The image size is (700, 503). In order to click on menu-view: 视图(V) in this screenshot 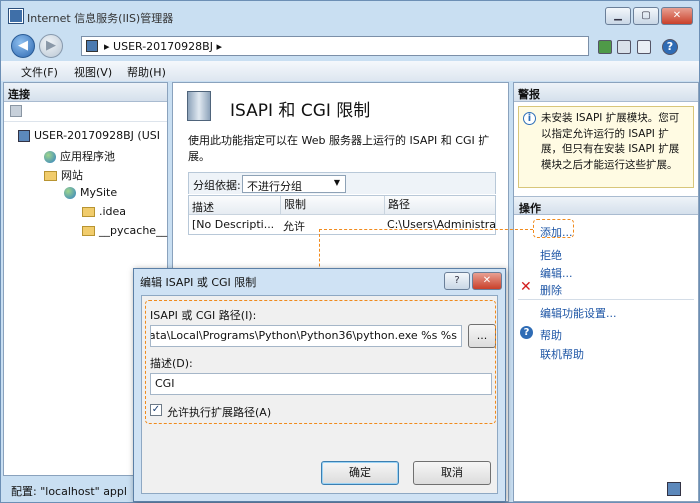, I will do `click(93, 72)`.